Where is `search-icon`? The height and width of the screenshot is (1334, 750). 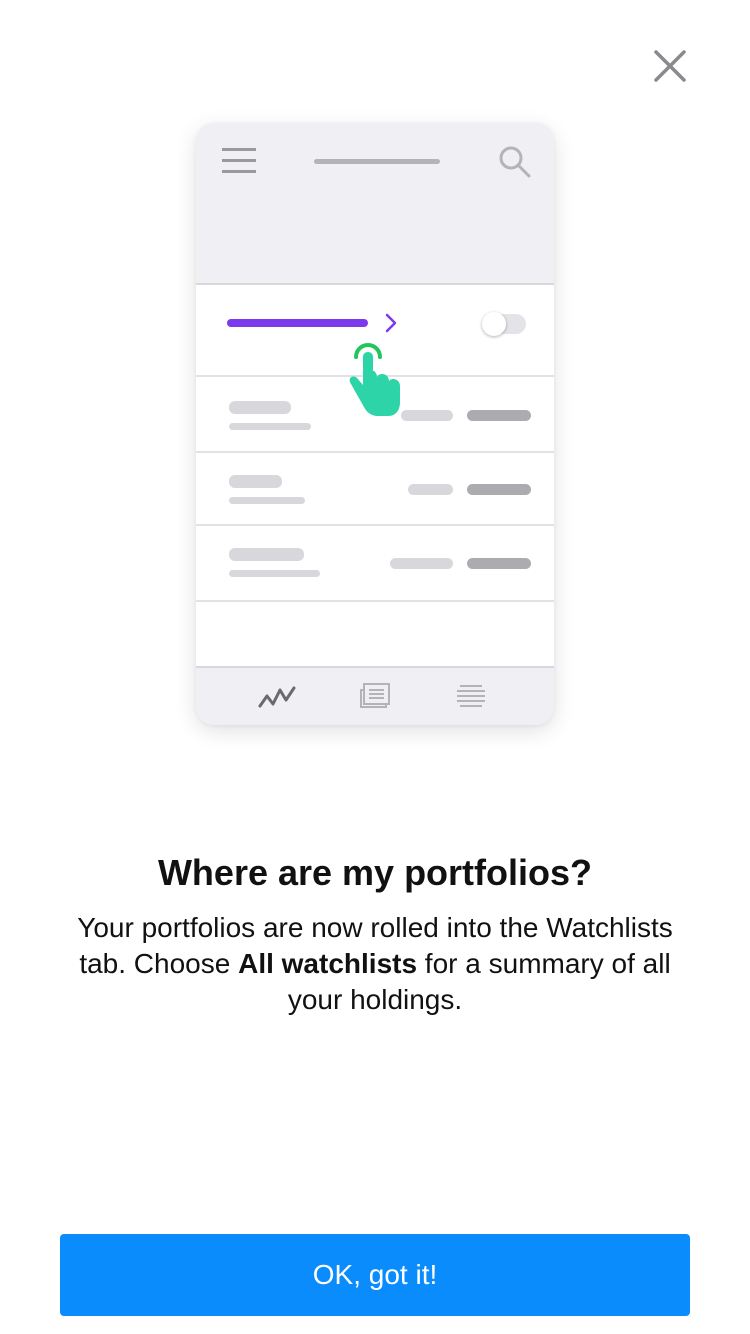
search-icon is located at coordinates (515, 162).